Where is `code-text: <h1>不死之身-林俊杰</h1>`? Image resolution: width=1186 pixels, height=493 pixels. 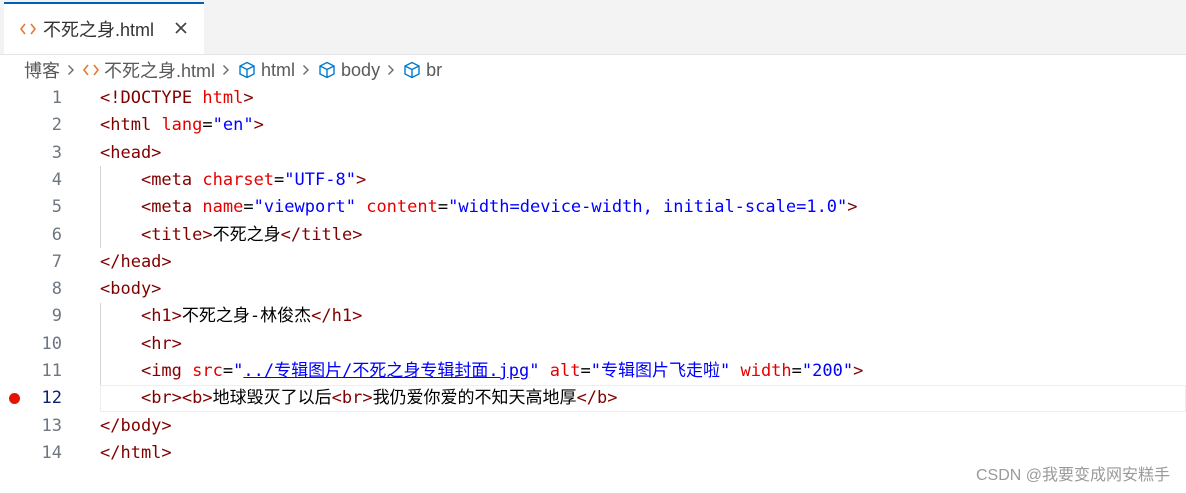
code-text: <h1>不死之身-林俊杰</h1> is located at coordinates (231, 316).